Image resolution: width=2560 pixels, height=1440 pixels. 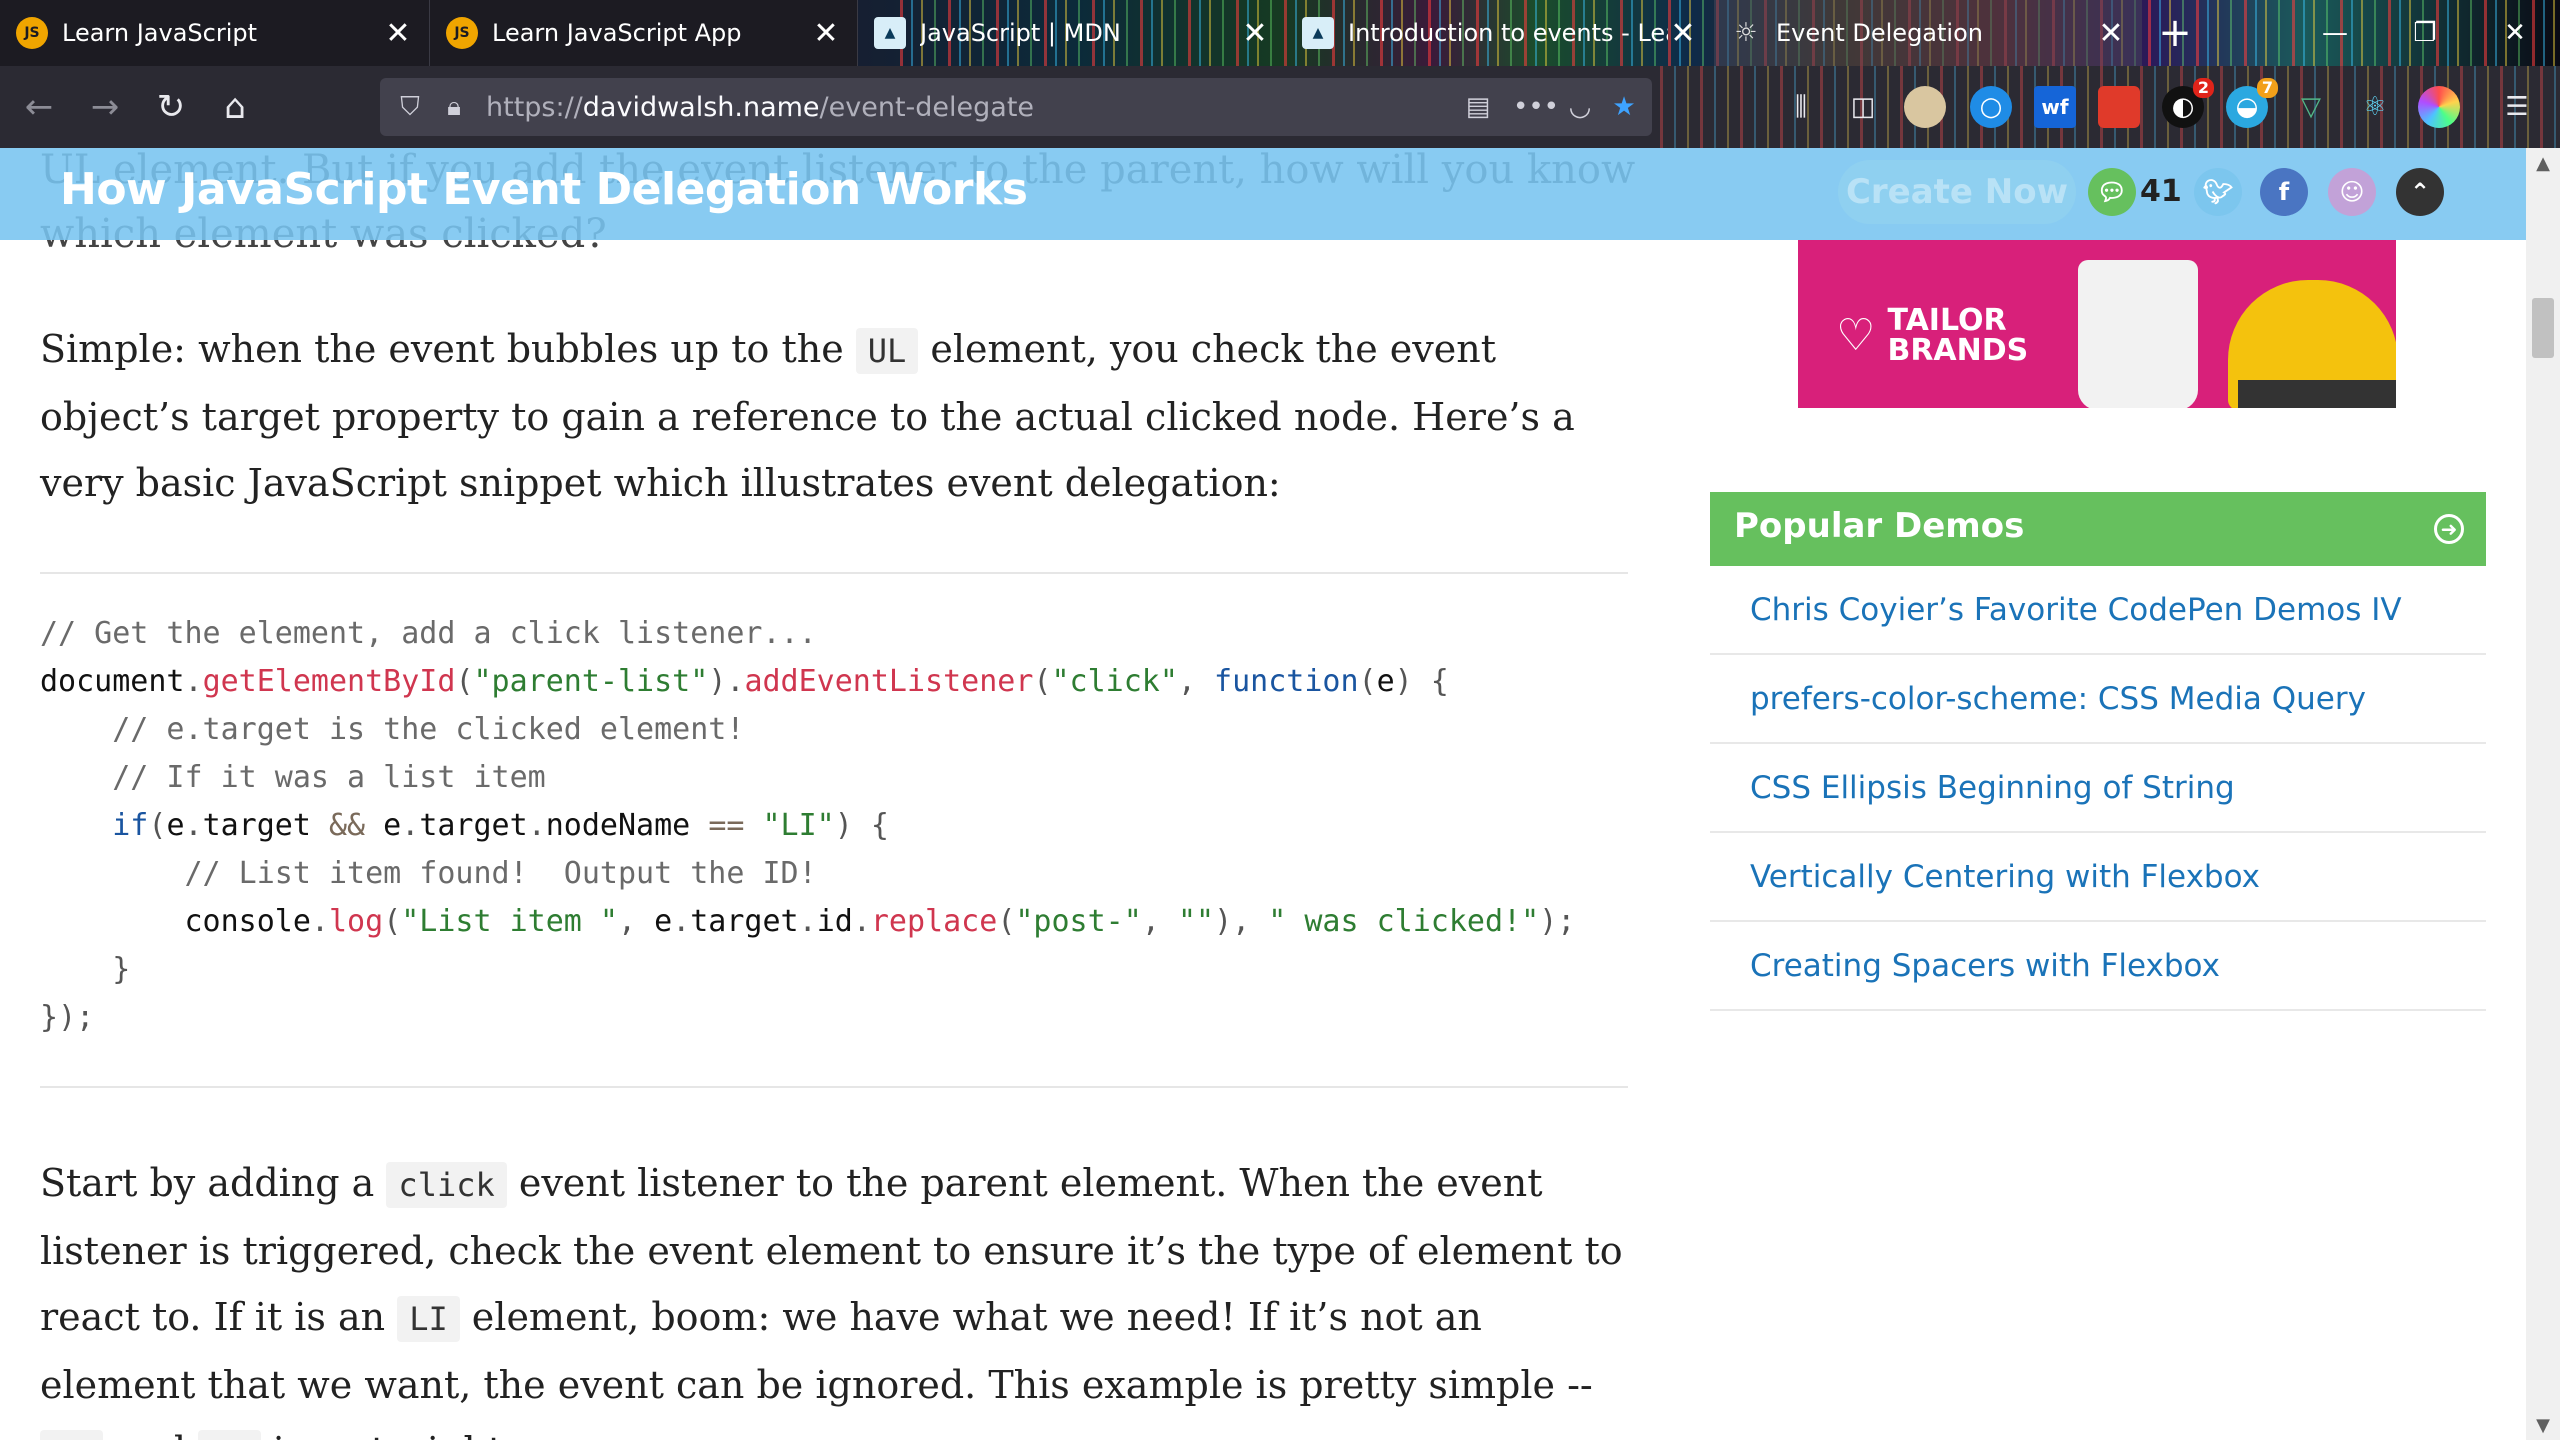 What do you see at coordinates (67, 1017) in the screenshot?
I see `code-line: });` at bounding box center [67, 1017].